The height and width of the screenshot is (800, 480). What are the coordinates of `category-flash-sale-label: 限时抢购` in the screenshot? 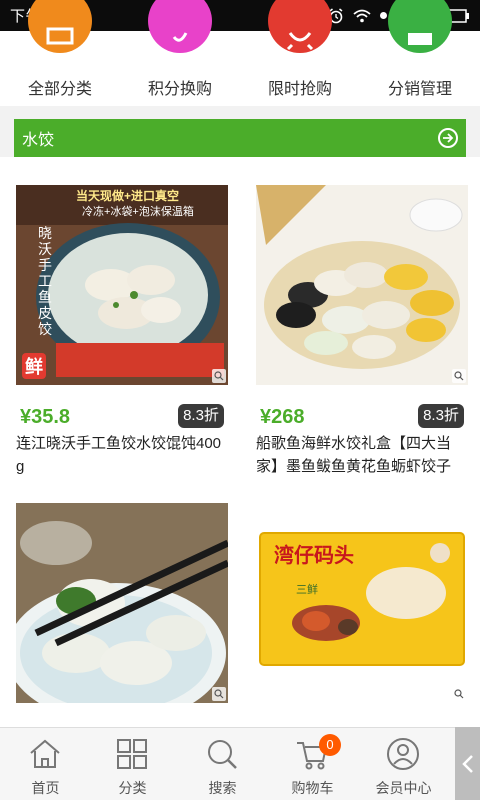 It's located at (299, 89).